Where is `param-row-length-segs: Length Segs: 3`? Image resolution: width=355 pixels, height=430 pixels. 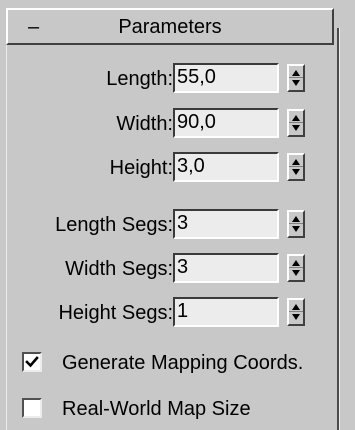
param-row-length-segs: Length Segs: 3 is located at coordinates (177, 226).